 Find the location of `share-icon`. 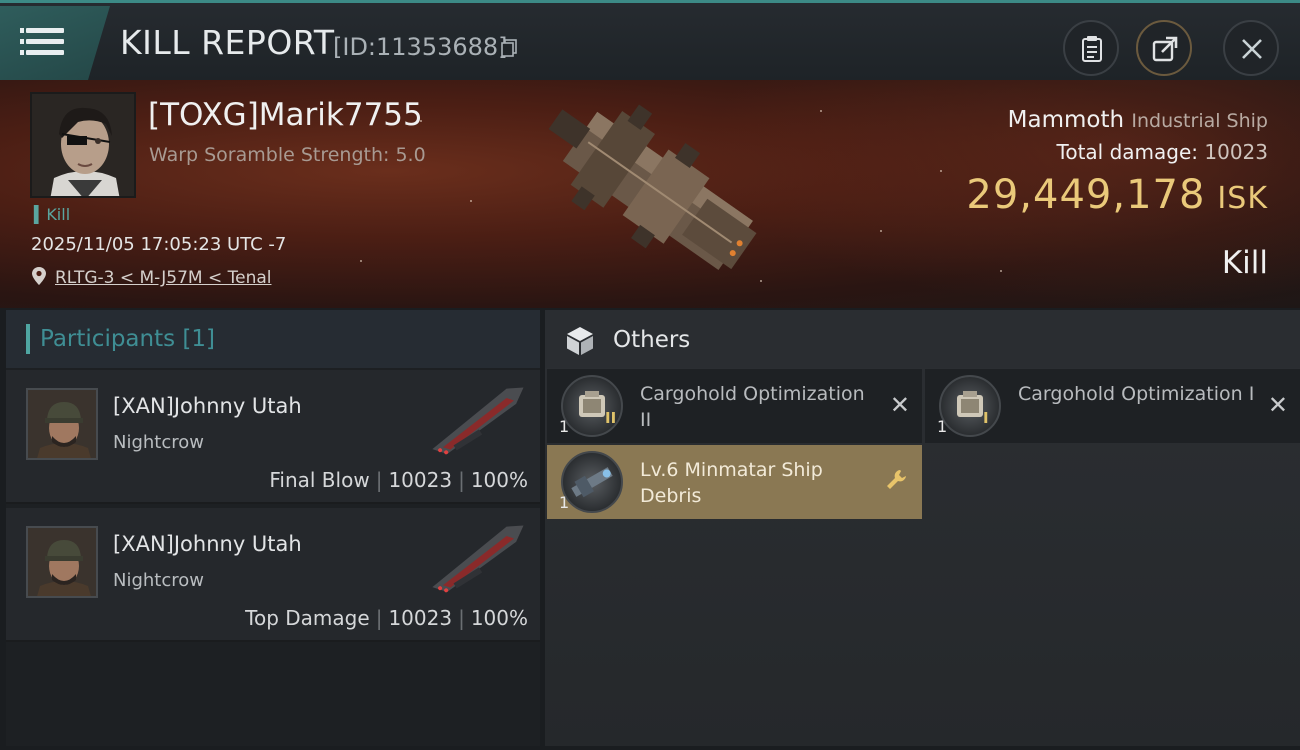

share-icon is located at coordinates (1165, 49).